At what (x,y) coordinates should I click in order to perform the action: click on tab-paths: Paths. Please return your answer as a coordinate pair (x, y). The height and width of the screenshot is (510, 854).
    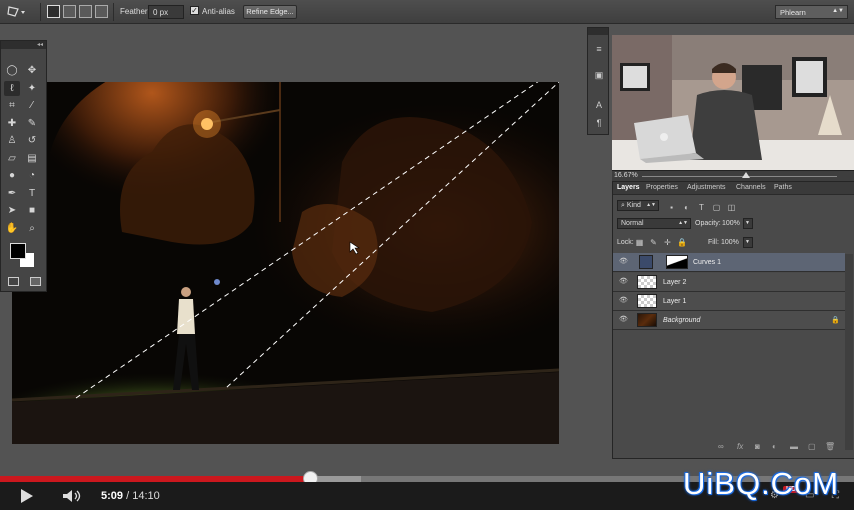
    Looking at the image, I should click on (783, 187).